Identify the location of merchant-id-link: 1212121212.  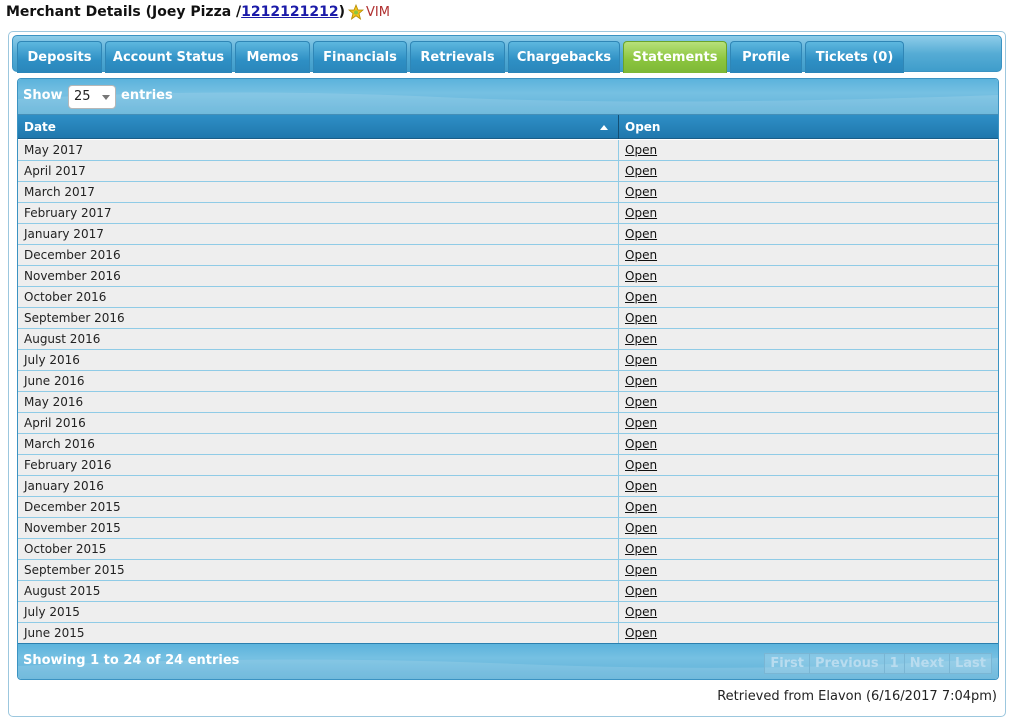
(289, 12).